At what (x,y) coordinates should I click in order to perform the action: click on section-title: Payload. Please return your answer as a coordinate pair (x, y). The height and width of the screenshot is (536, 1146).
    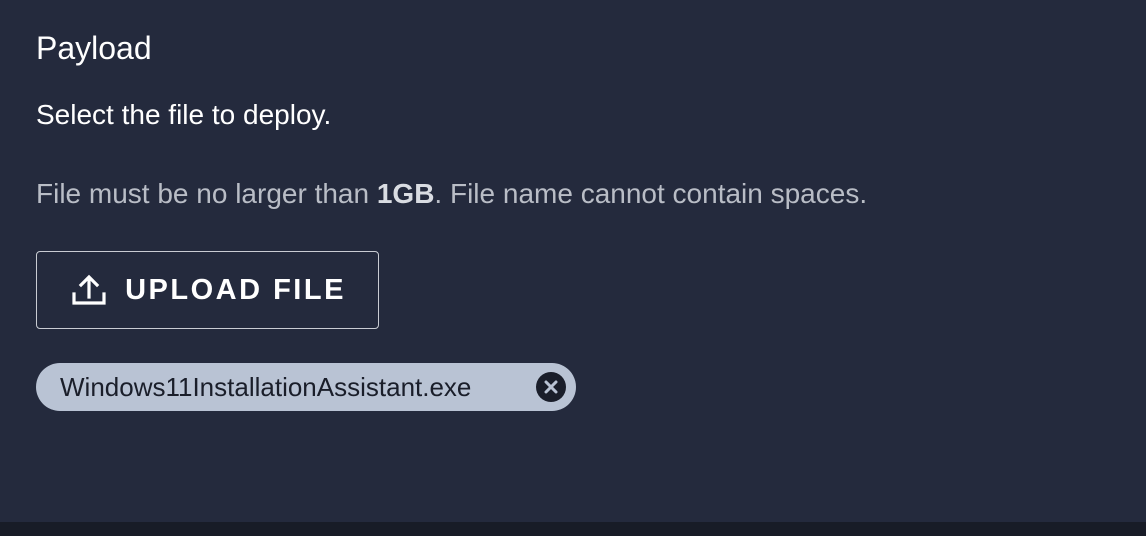
    Looking at the image, I should click on (94, 48).